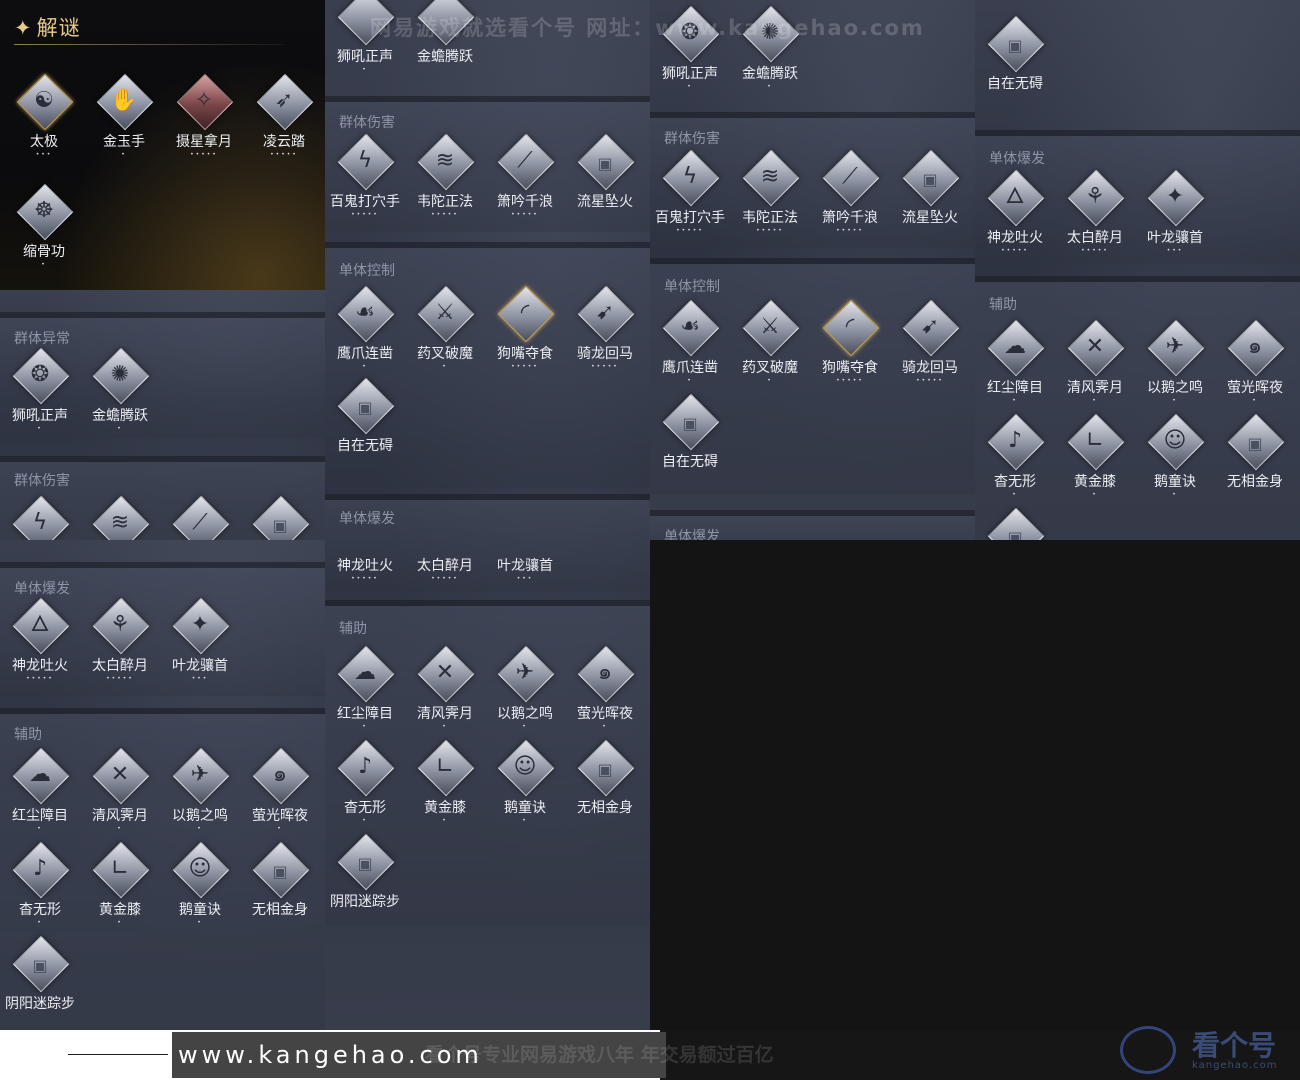 The image size is (1300, 1080). I want to click on skill-libai: 太白醉月 •••••, so click(445, 550).